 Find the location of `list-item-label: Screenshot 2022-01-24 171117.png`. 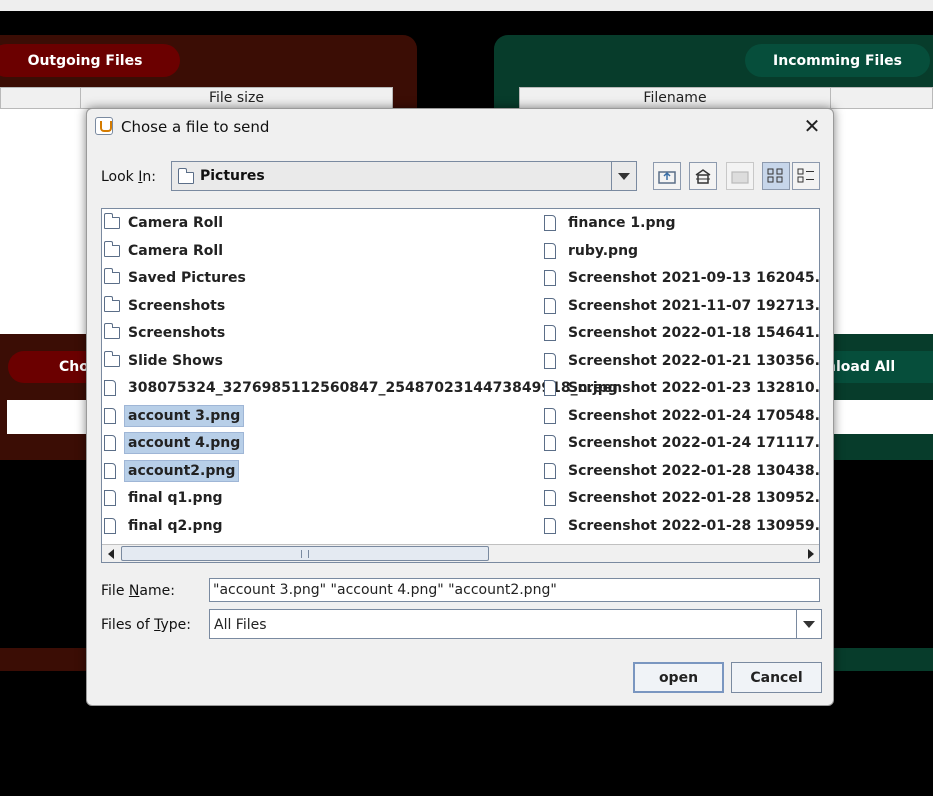

list-item-label: Screenshot 2022-01-24 171117.png is located at coordinates (694, 443).